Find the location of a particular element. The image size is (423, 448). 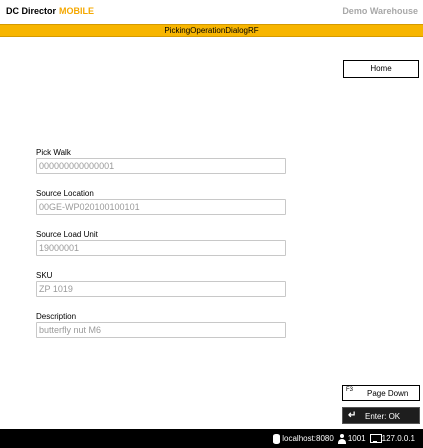

enter-ok-label: Enter: OK is located at coordinates (383, 416).